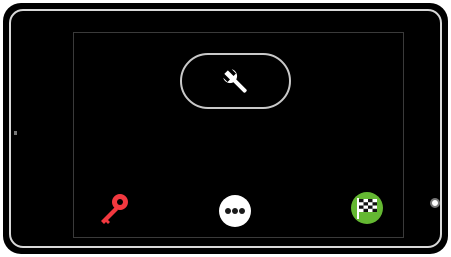  I want to click on tools-button, so click(235, 81).